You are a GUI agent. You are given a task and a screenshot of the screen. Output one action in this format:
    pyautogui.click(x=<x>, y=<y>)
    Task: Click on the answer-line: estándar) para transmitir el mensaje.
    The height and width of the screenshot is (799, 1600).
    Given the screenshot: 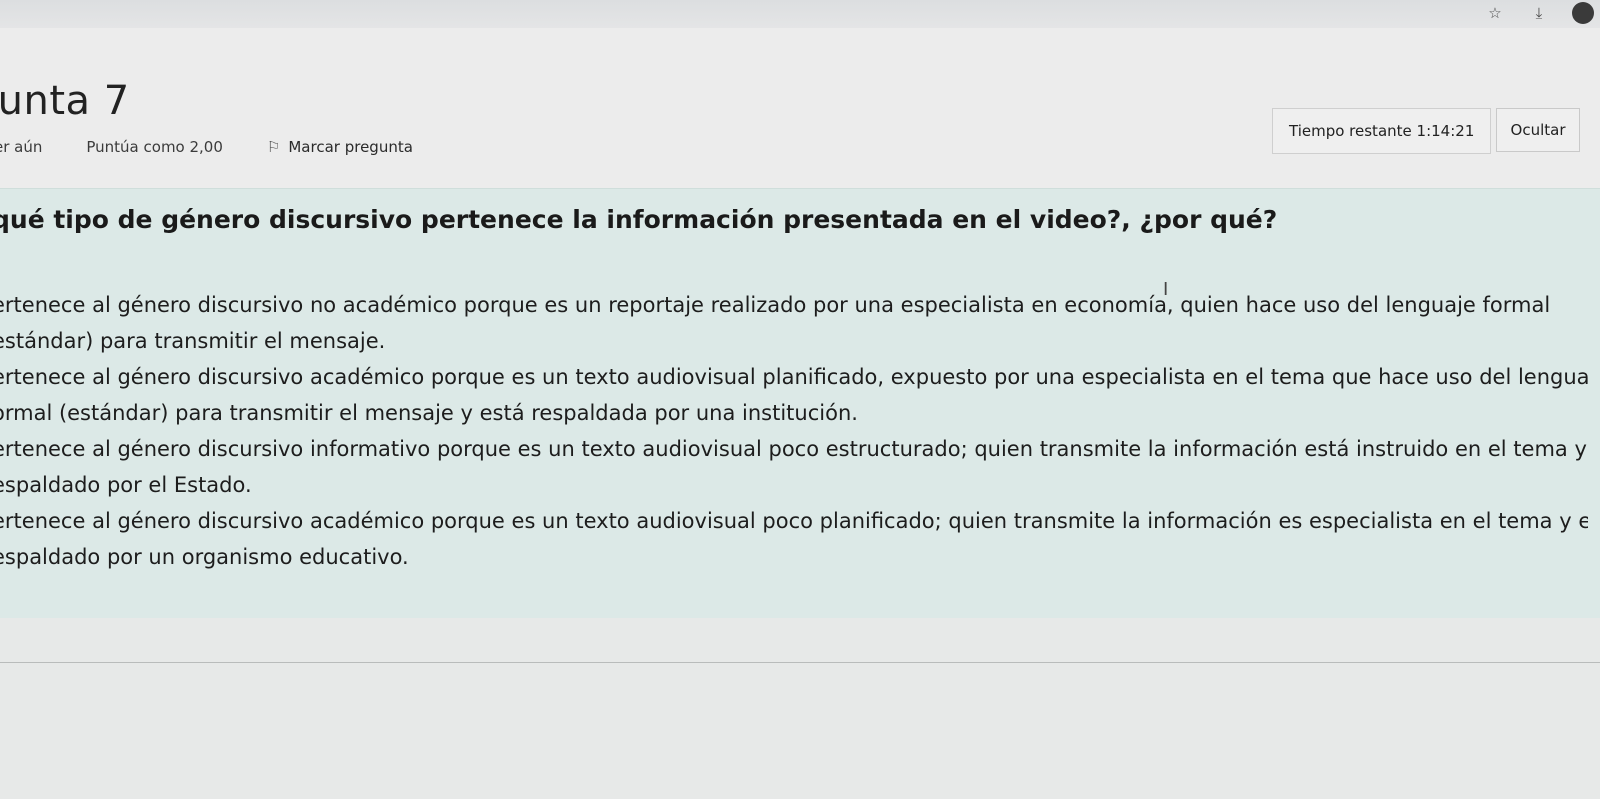 What is the action you would take?
    pyautogui.click(x=193, y=341)
    